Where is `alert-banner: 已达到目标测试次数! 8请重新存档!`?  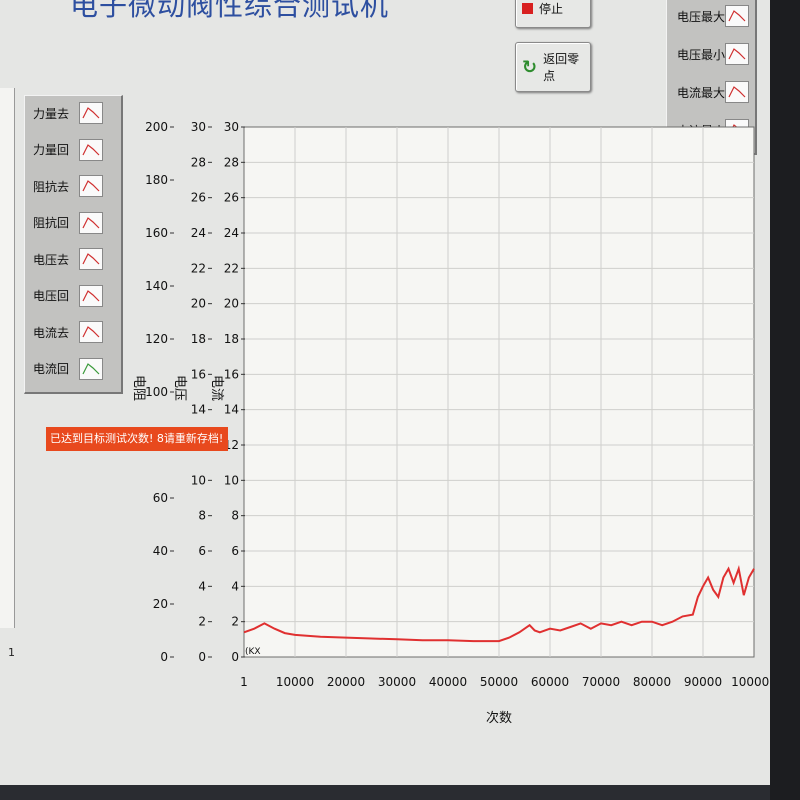
alert-banner: 已达到目标测试次数! 8请重新存档! is located at coordinates (137, 439).